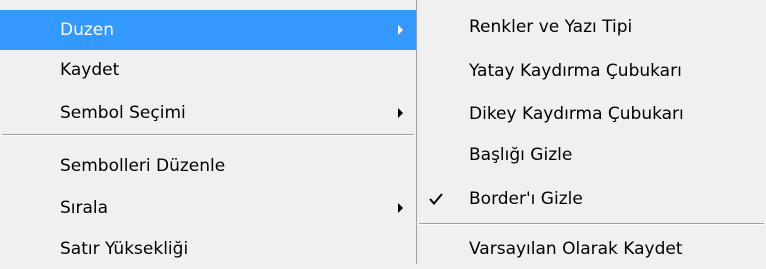 The width and height of the screenshot is (766, 269). Describe the element at coordinates (576, 249) in the screenshot. I see `submenu-item-label: Varsayılan Olarak Kaydet` at that location.